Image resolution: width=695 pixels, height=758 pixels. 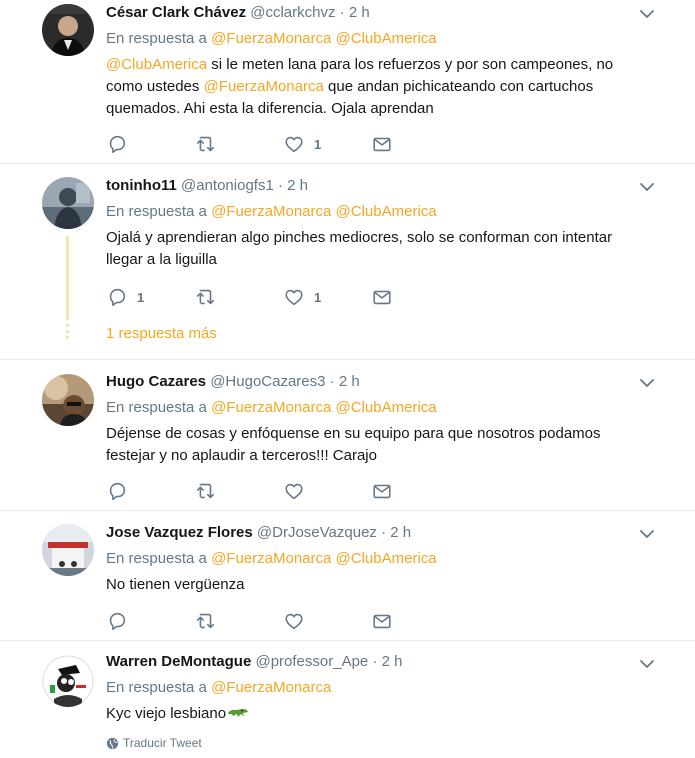 I want to click on thread-connector-dots, so click(x=67, y=334).